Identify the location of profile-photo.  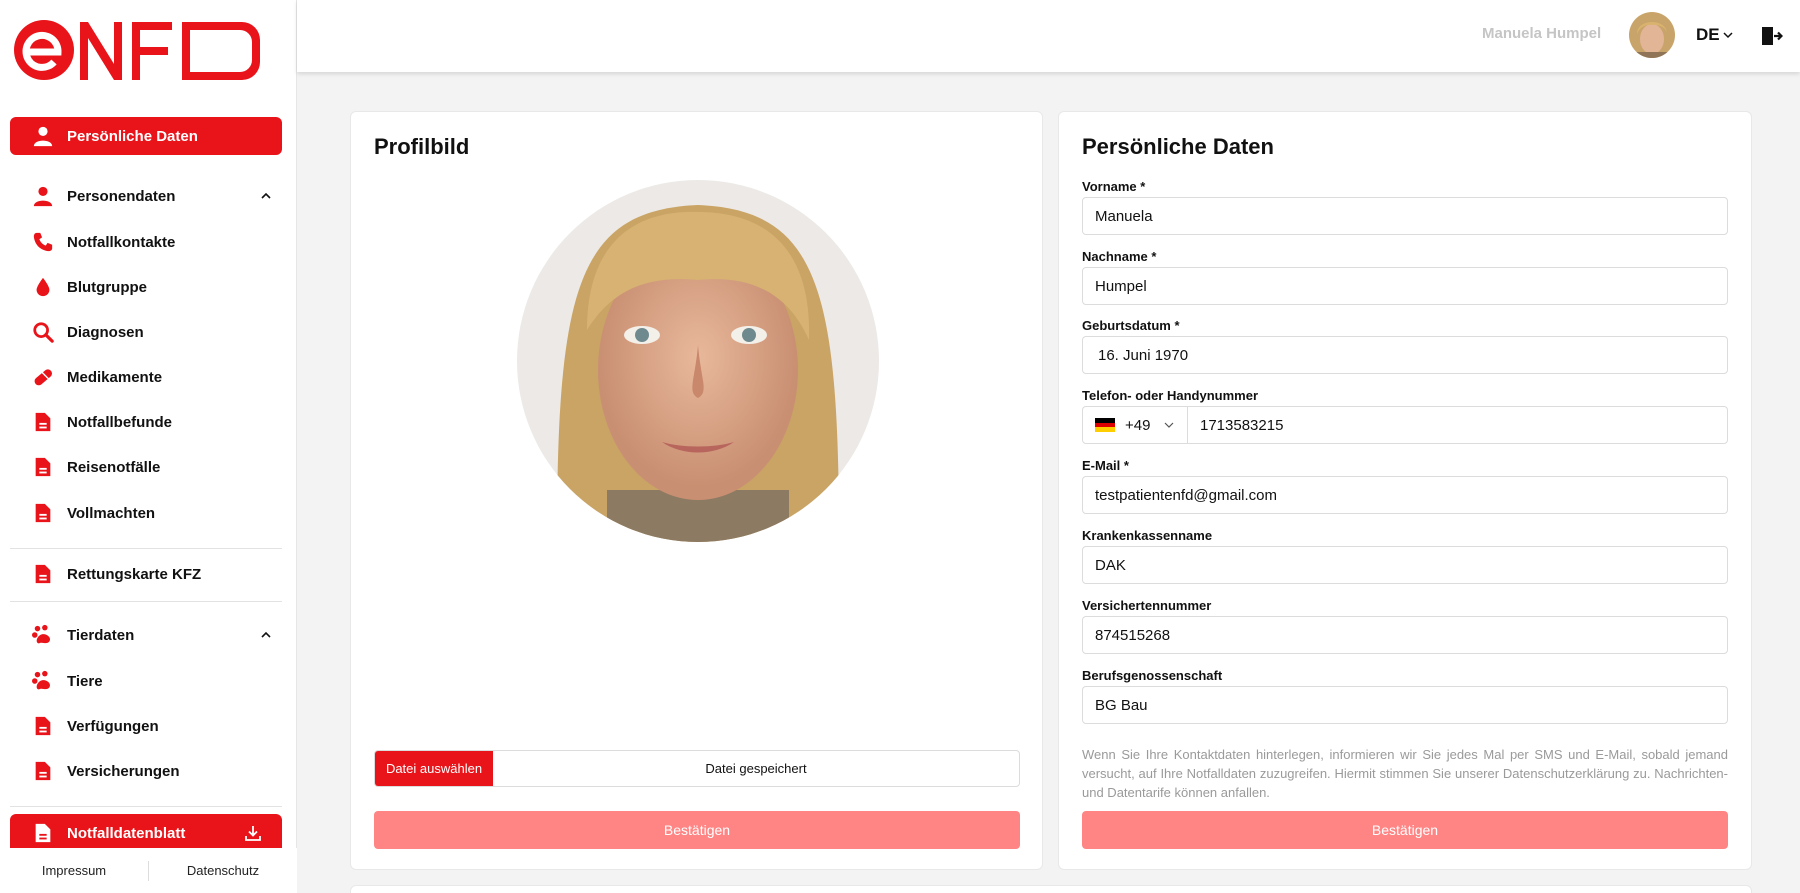
(698, 361).